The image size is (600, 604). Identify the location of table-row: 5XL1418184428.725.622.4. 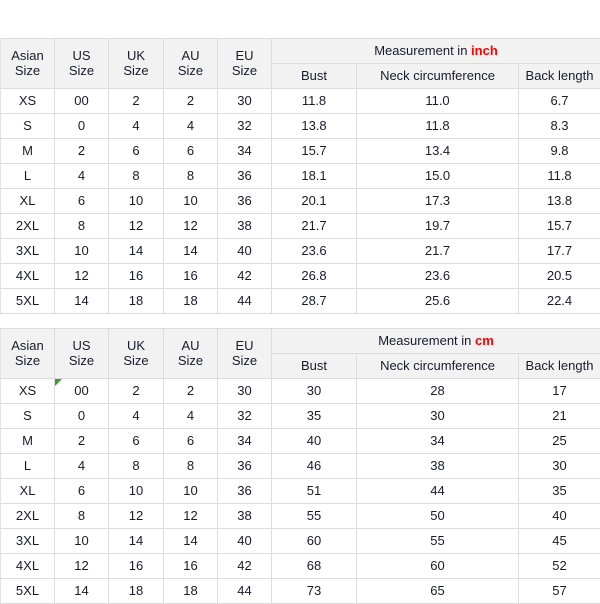
(300, 301).